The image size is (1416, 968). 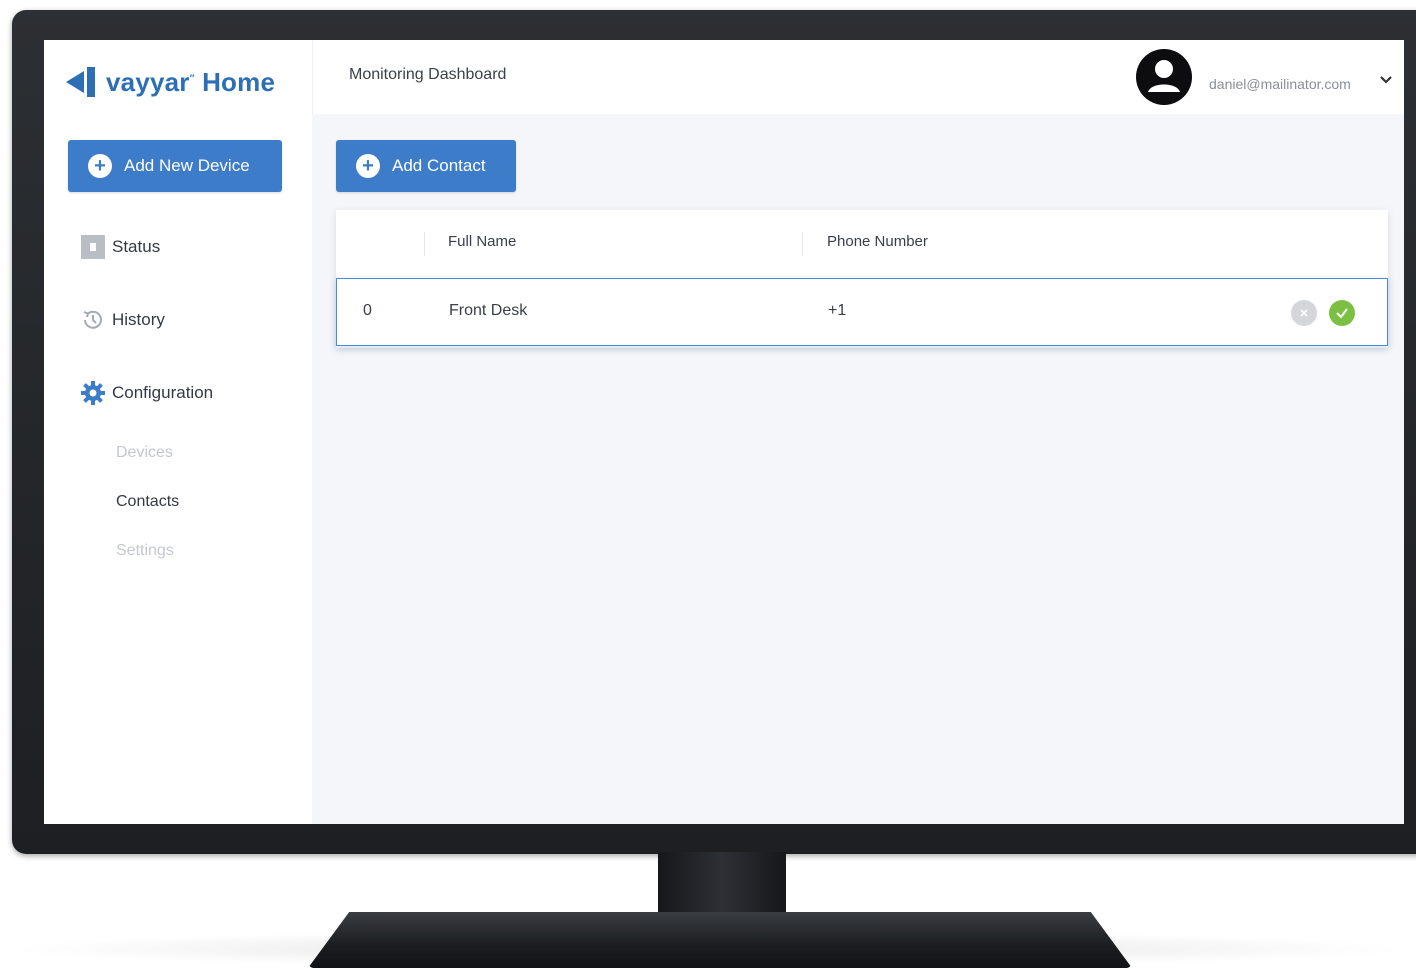 I want to click on brand-name: vayyar″ Home, so click(x=191, y=81).